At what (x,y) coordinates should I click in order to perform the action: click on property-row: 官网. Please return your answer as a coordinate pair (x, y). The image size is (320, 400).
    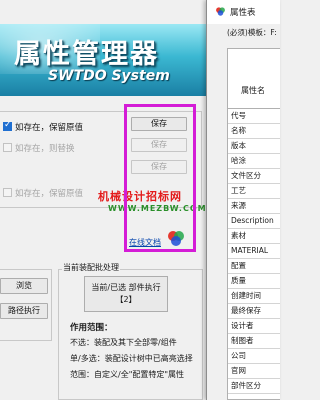
    Looking at the image, I should click on (254, 371).